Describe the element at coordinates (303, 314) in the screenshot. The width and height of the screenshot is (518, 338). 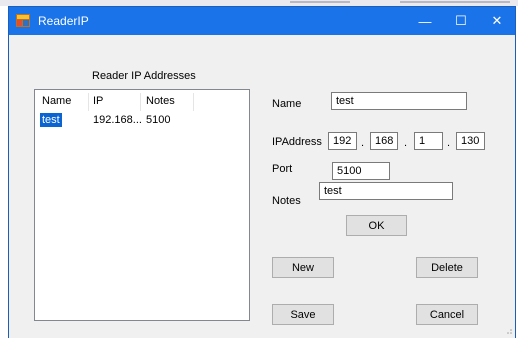
I see `save-button: Save` at that location.